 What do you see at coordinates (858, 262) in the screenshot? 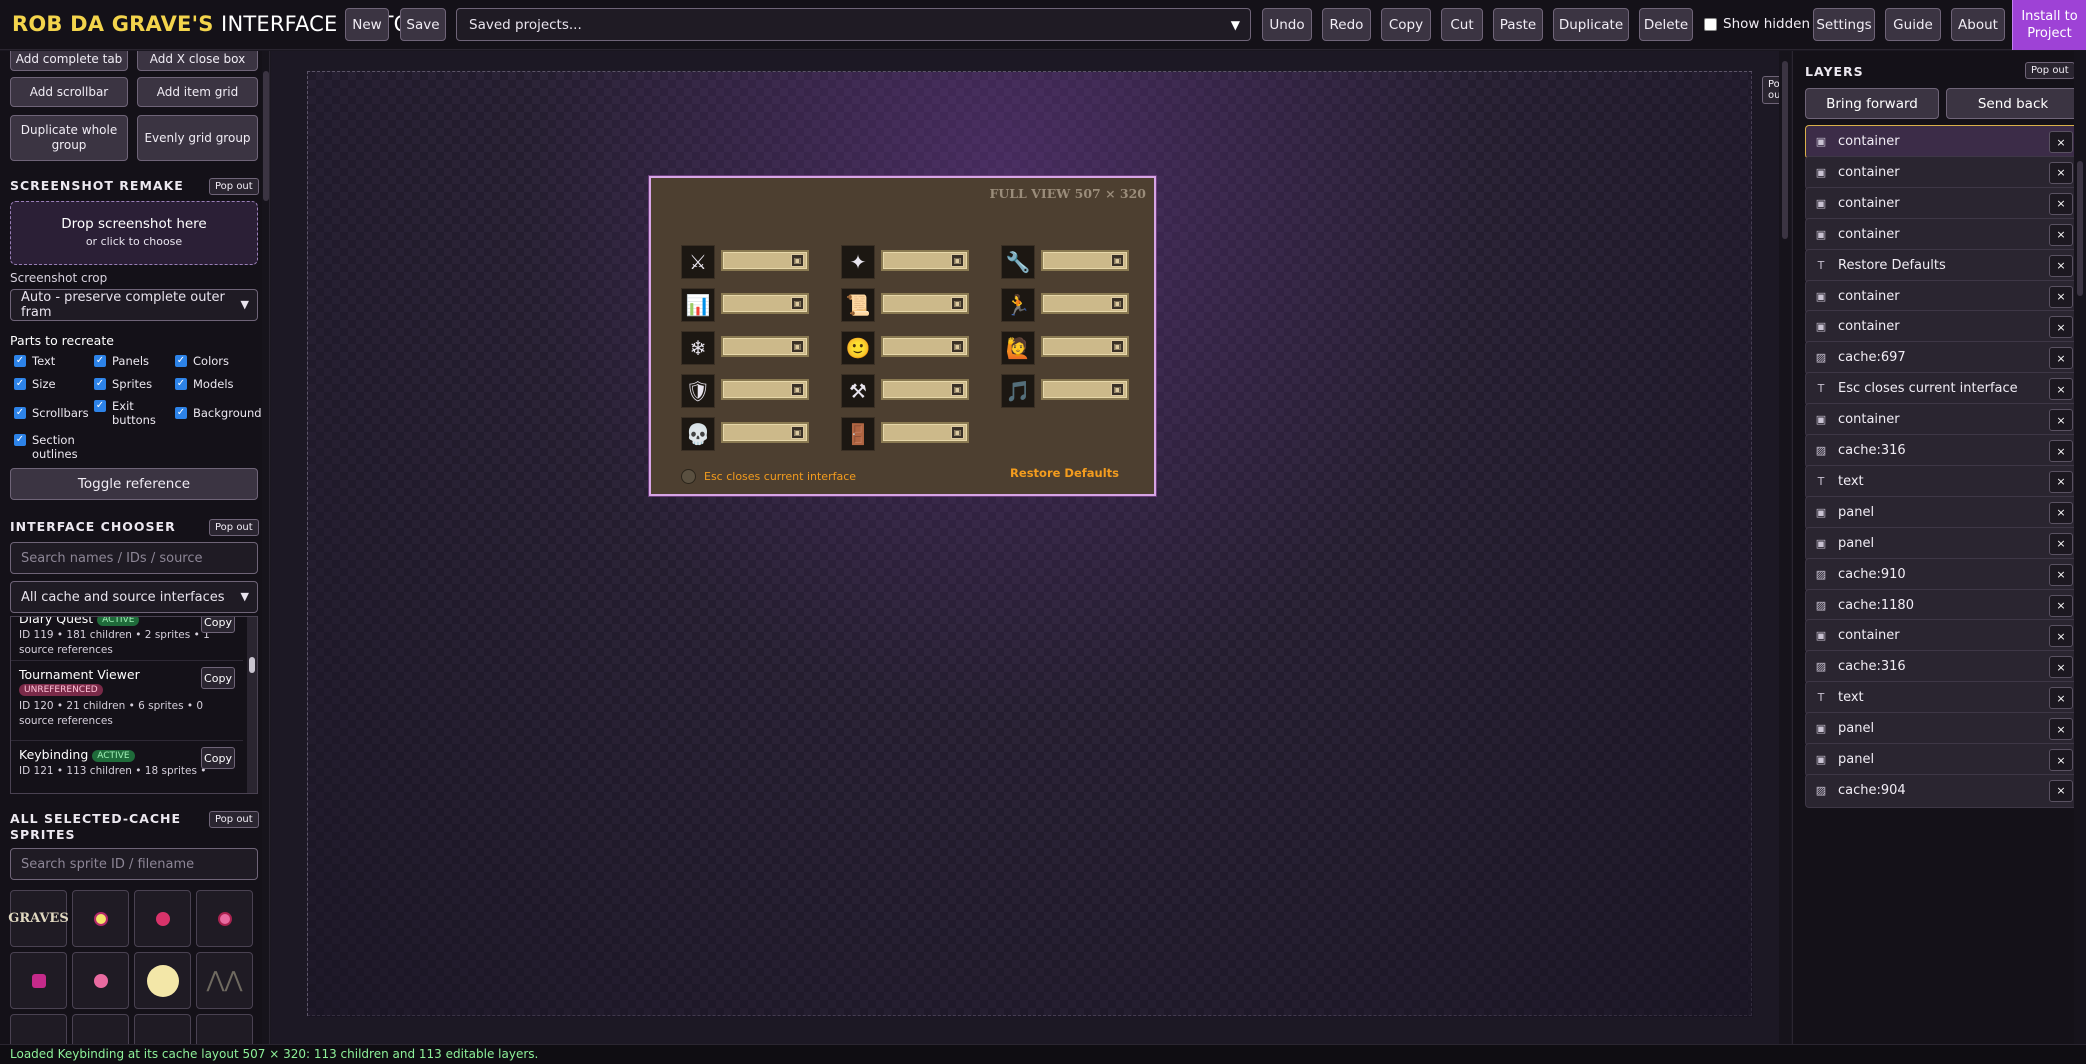
I see `magic-icon: ✦` at bounding box center [858, 262].